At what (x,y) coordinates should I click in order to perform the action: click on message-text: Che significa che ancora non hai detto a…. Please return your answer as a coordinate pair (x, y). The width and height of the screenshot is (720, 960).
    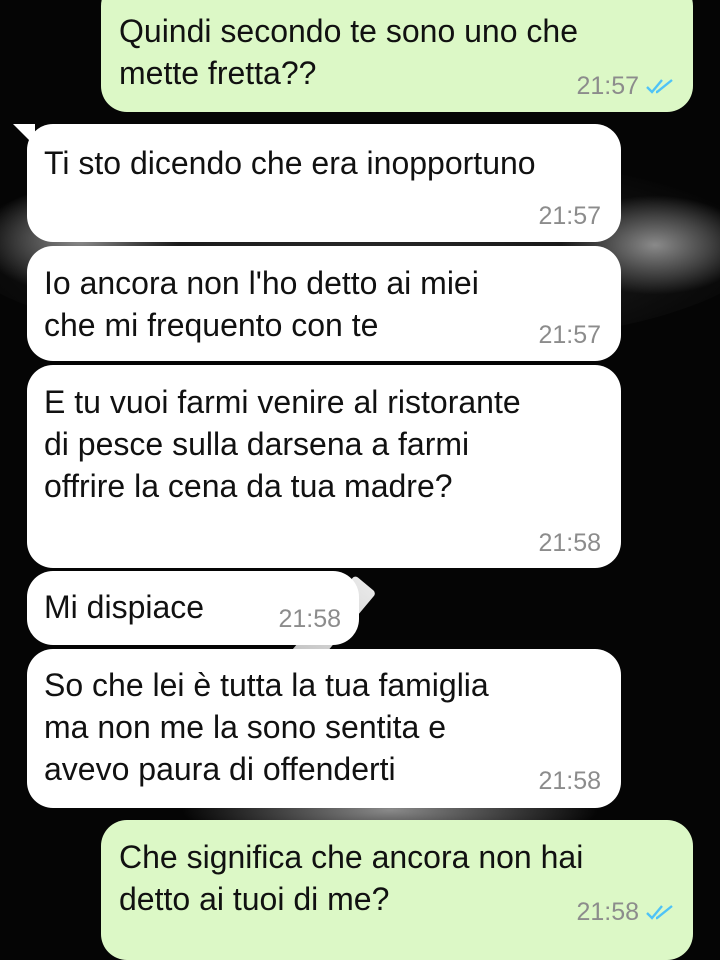
    Looking at the image, I should click on (351, 878).